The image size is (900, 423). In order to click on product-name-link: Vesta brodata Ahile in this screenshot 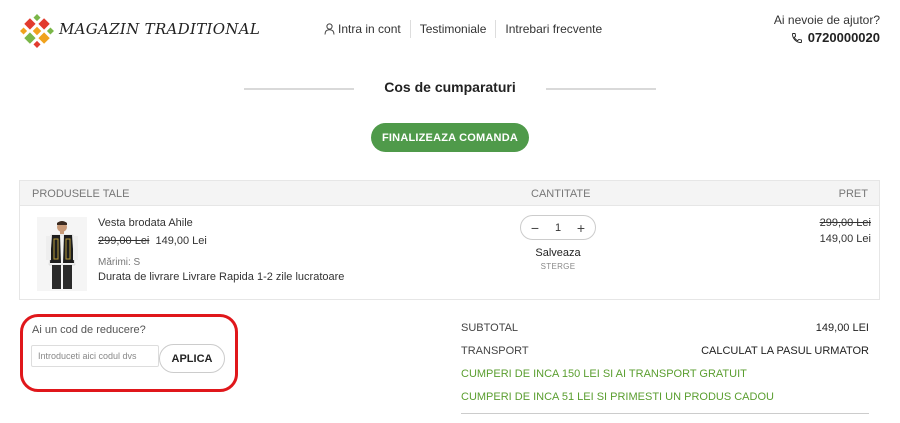, I will do `click(145, 223)`.